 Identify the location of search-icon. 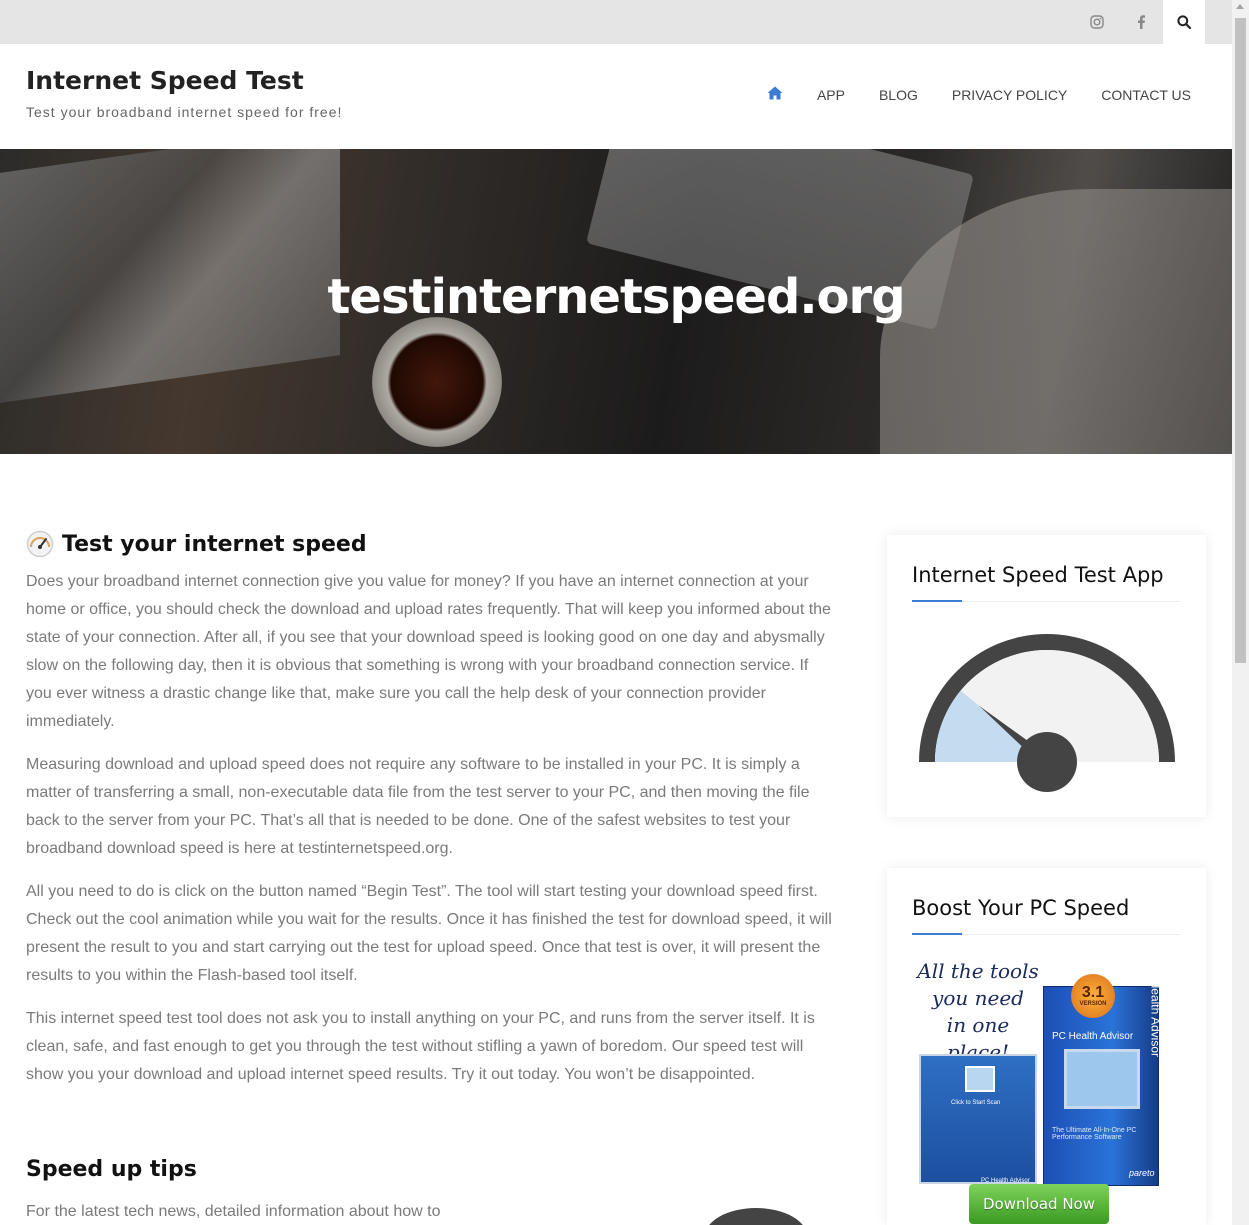
(1184, 22).